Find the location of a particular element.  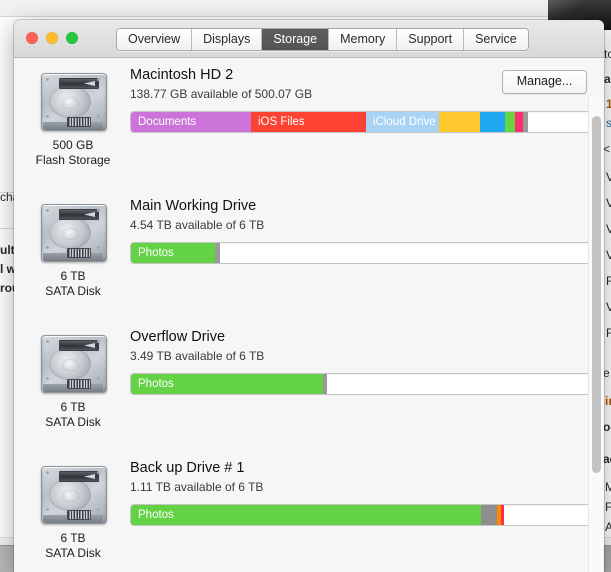

background-text-fragment: A is located at coordinates (608, 527).